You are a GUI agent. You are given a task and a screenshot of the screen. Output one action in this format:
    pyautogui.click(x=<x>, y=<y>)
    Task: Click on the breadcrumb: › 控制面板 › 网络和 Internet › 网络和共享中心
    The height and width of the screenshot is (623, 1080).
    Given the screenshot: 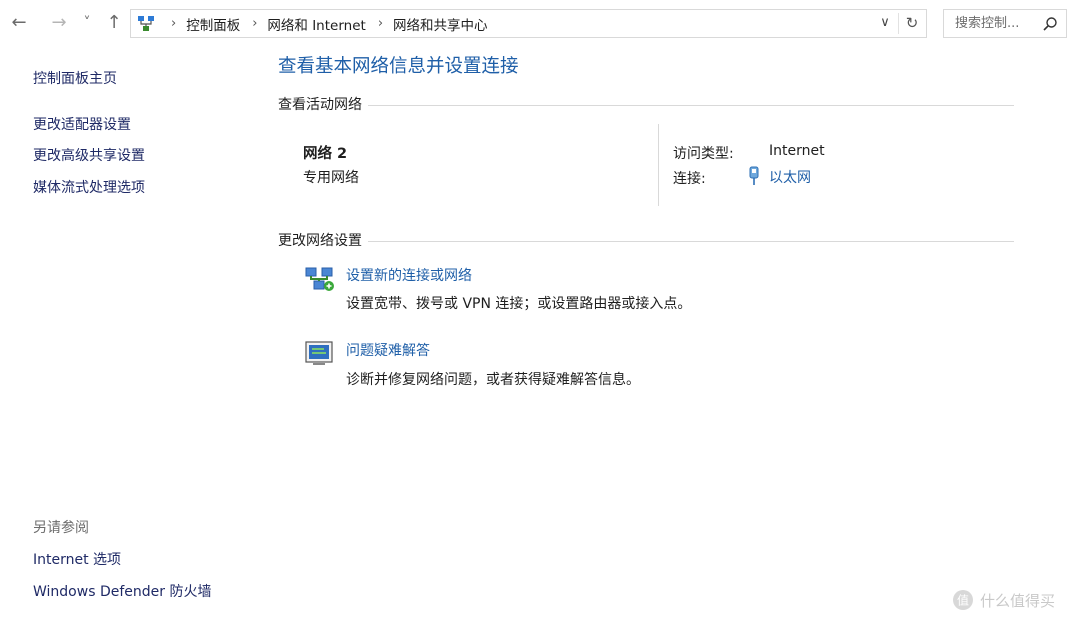 What is the action you would take?
    pyautogui.click(x=323, y=23)
    